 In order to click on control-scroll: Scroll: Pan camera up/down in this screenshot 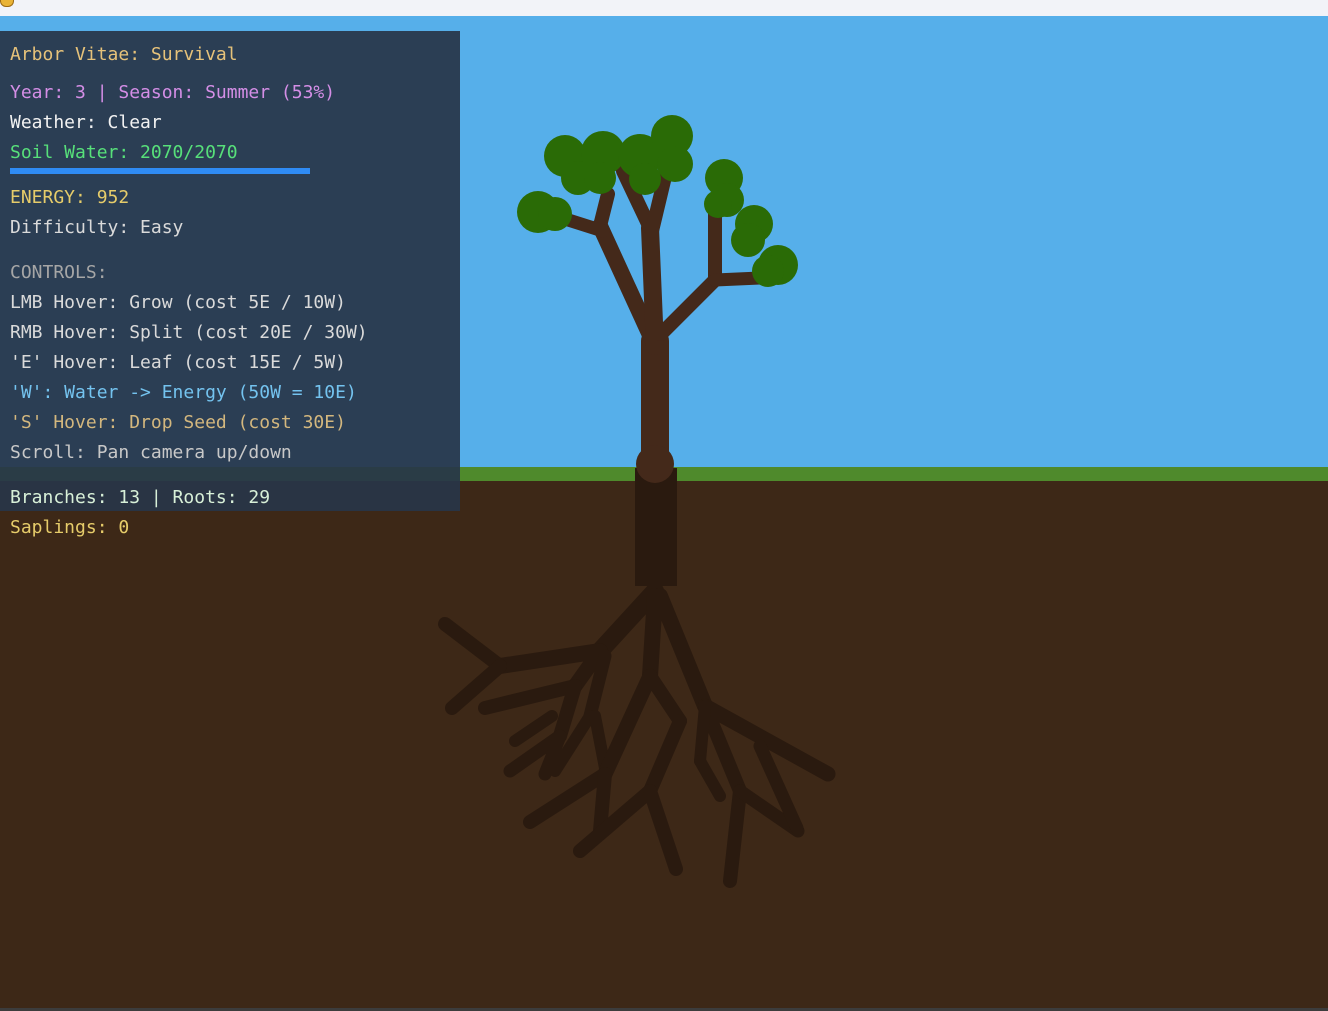, I will do `click(151, 452)`.